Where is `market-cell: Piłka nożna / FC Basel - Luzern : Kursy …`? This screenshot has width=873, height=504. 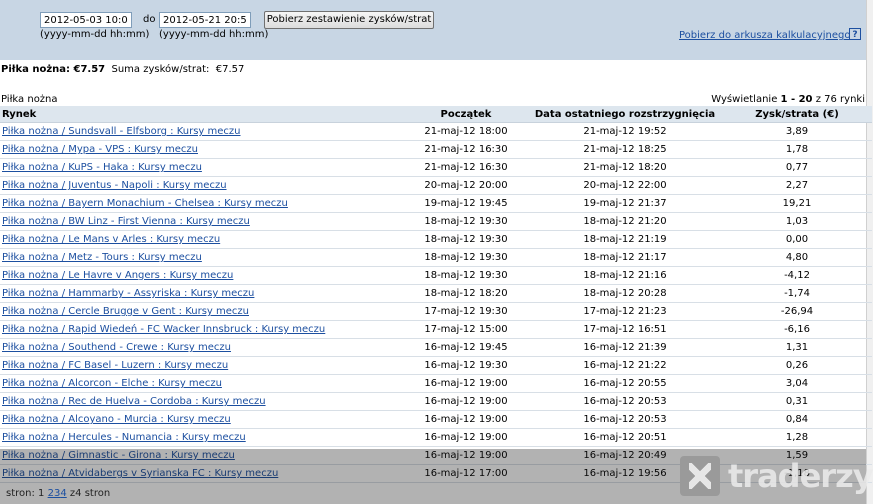
market-cell: Piłka nożna / FC Basel - Luzern : Kursy … is located at coordinates (202, 365).